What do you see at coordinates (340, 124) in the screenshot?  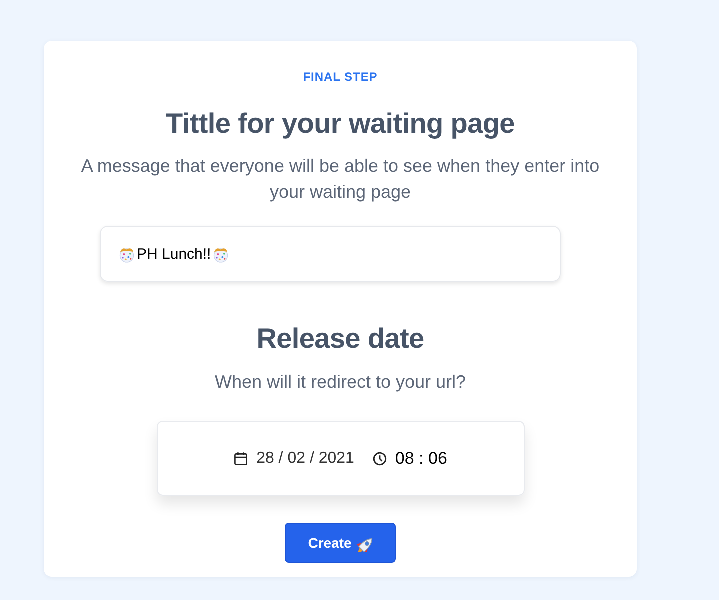 I see `section-heading: Tittle for your waiting page` at bounding box center [340, 124].